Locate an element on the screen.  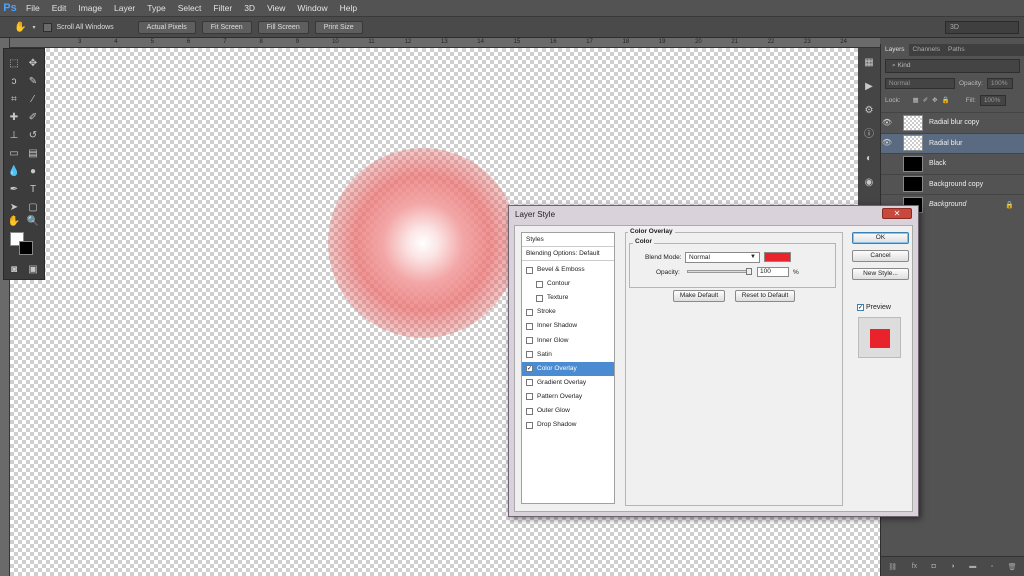
fx-icon: fx is located at coordinates (914, 566).